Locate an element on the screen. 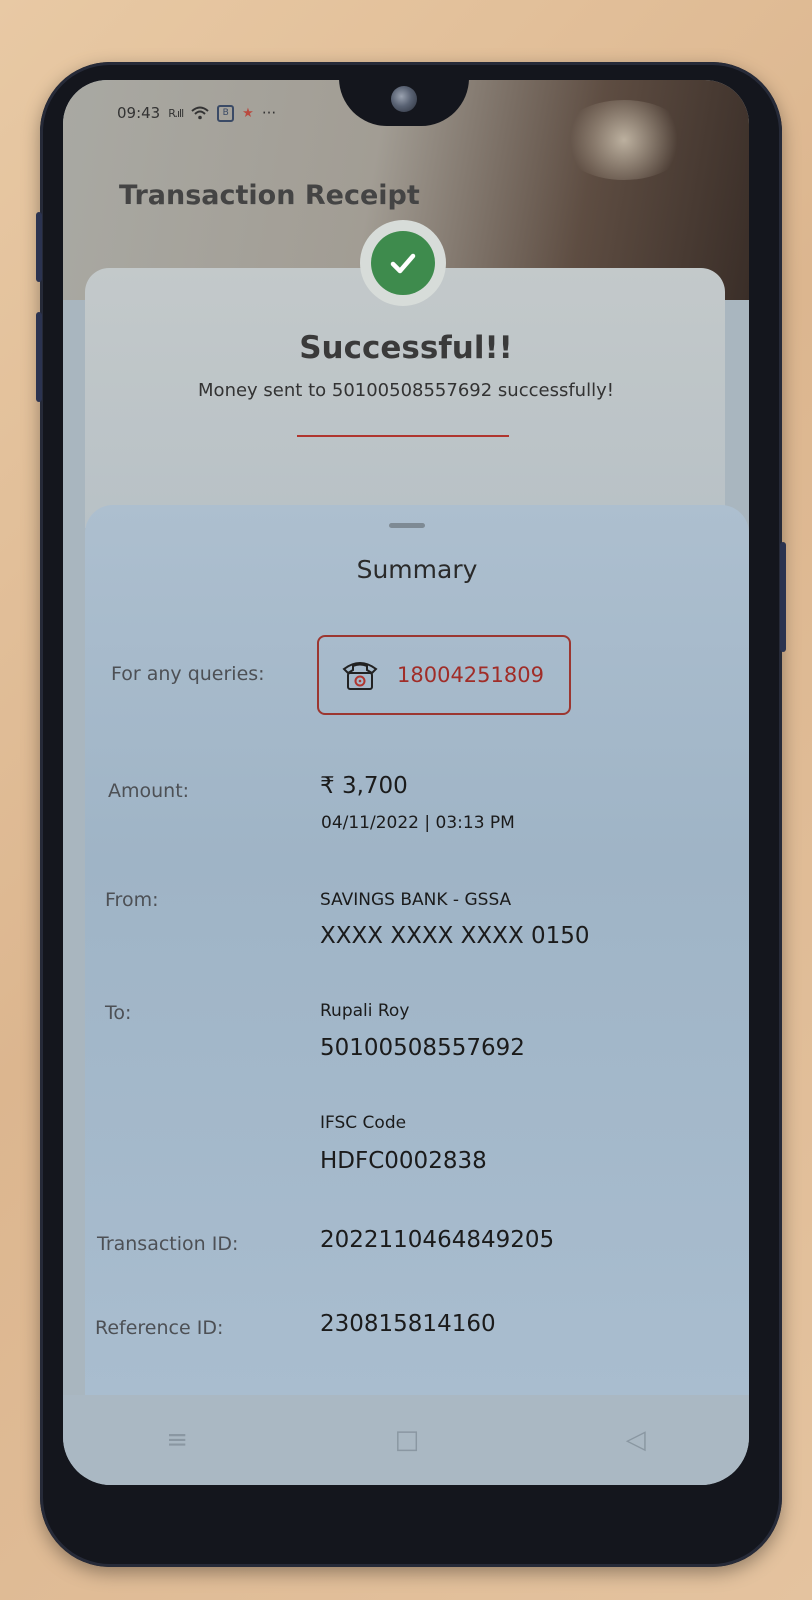  more-notifications-icon: ··· is located at coordinates (269, 113).